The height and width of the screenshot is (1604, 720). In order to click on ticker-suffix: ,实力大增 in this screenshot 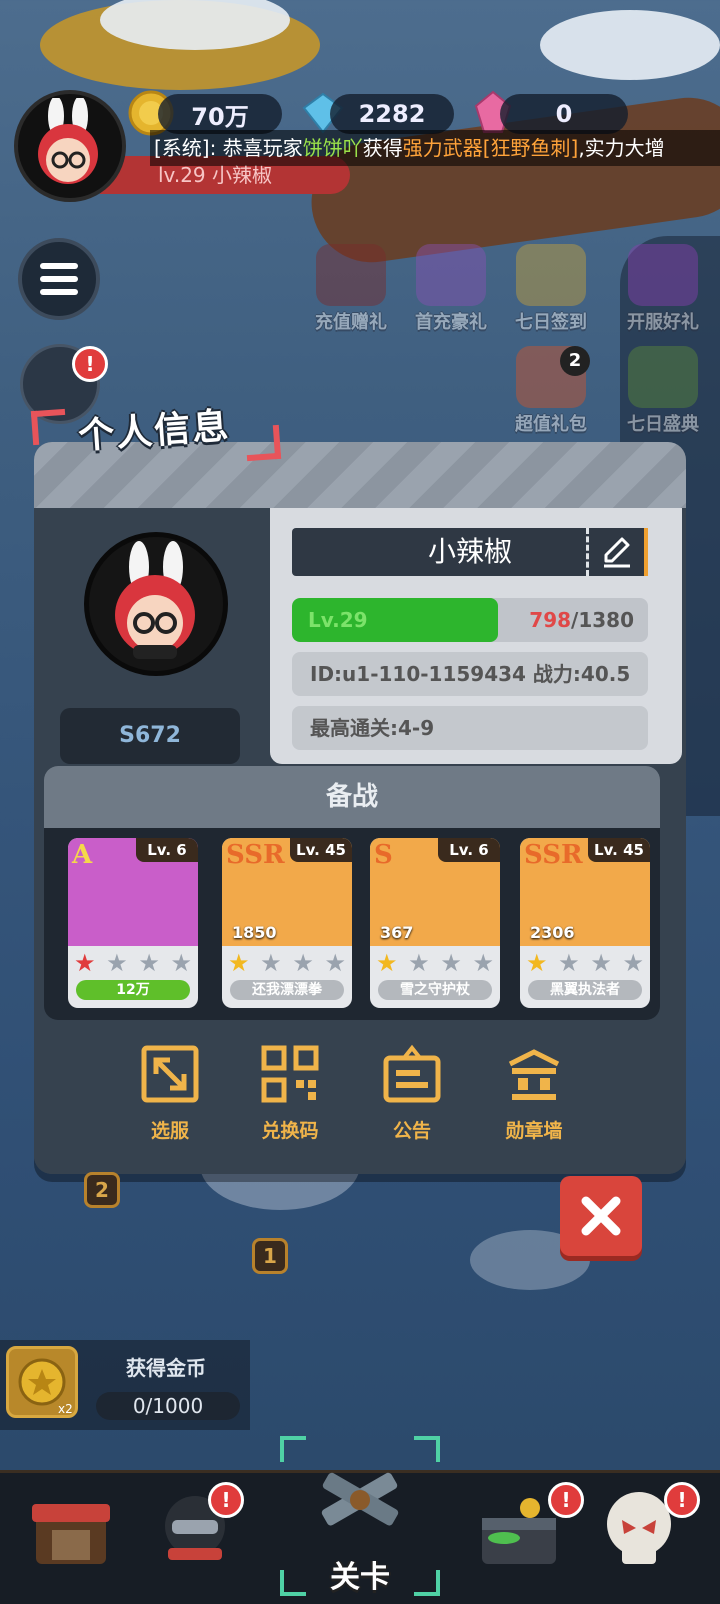, I will do `click(621, 148)`.